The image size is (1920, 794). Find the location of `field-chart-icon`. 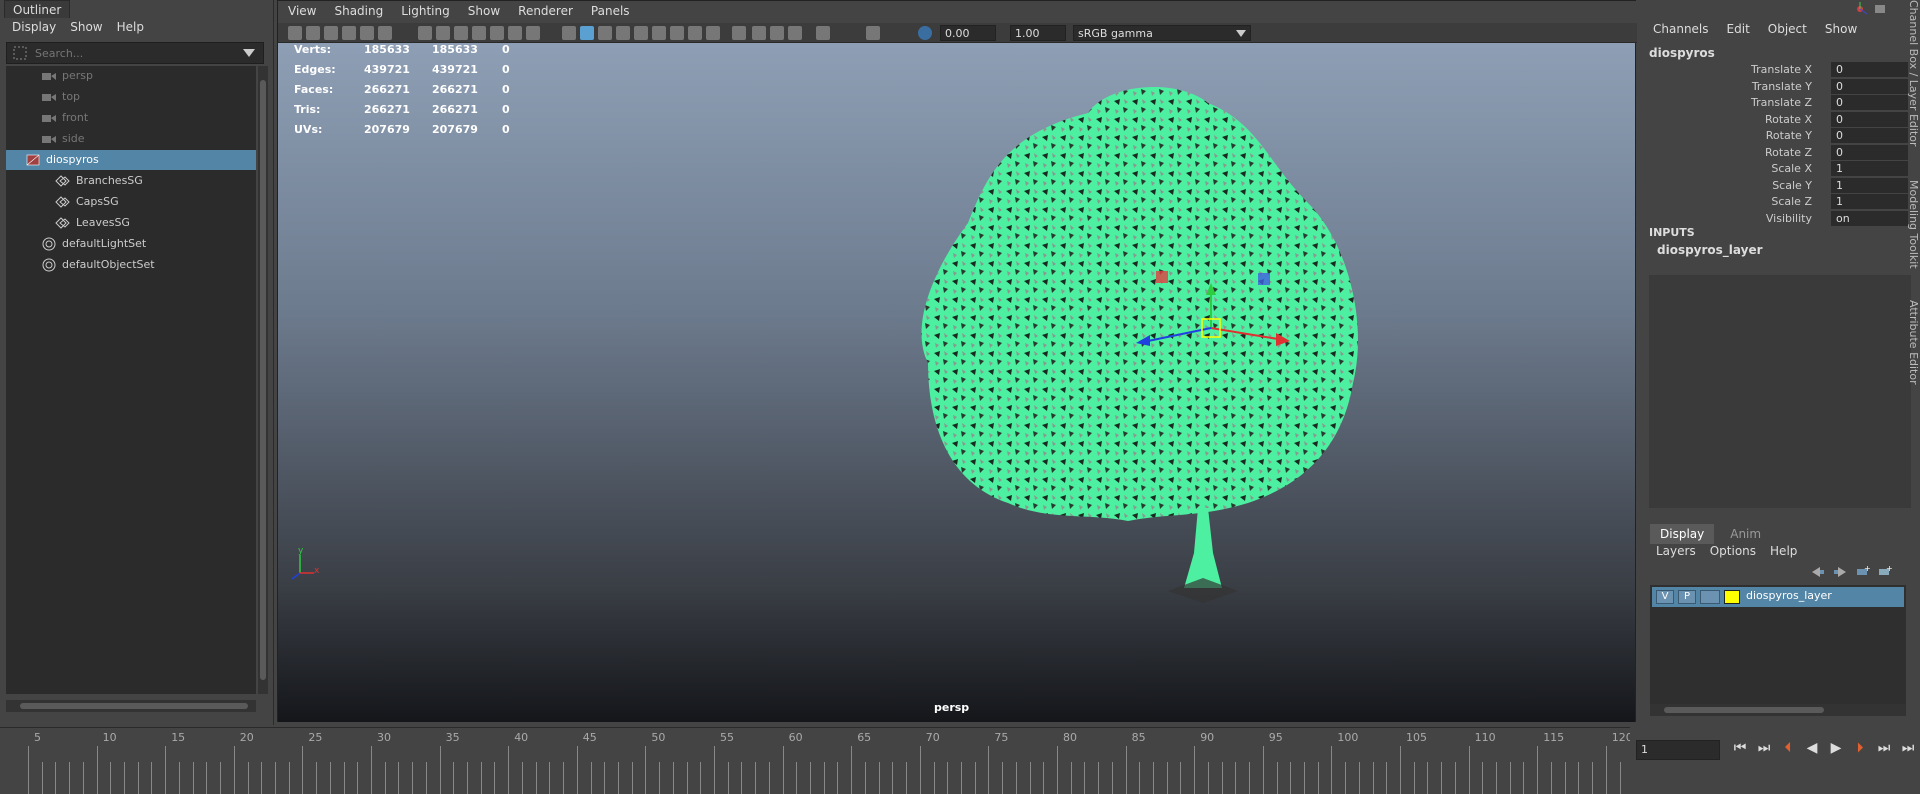

field-chart-icon is located at coordinates (497, 33).